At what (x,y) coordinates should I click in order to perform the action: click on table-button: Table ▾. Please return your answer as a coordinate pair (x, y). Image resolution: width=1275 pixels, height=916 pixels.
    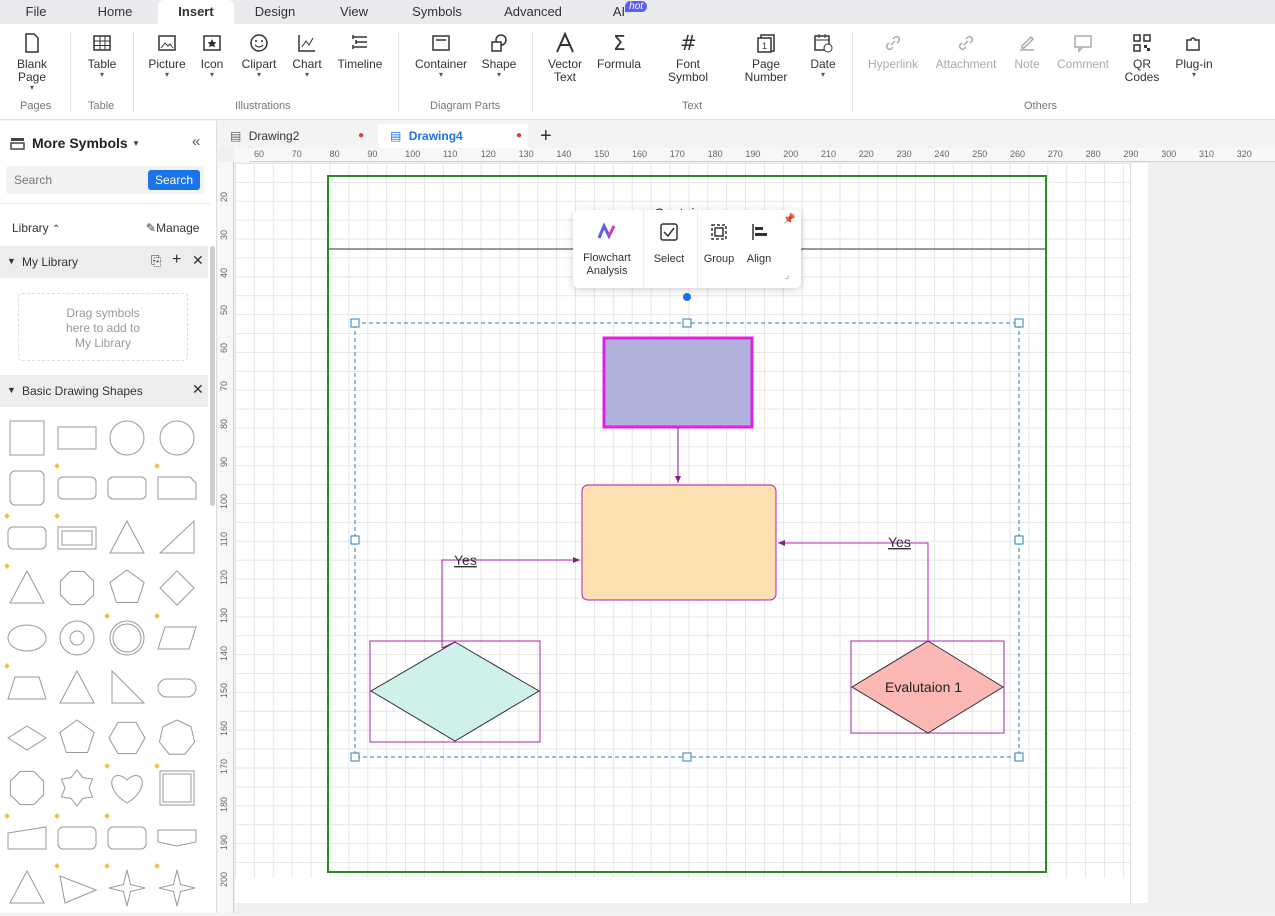
    Looking at the image, I should click on (102, 55).